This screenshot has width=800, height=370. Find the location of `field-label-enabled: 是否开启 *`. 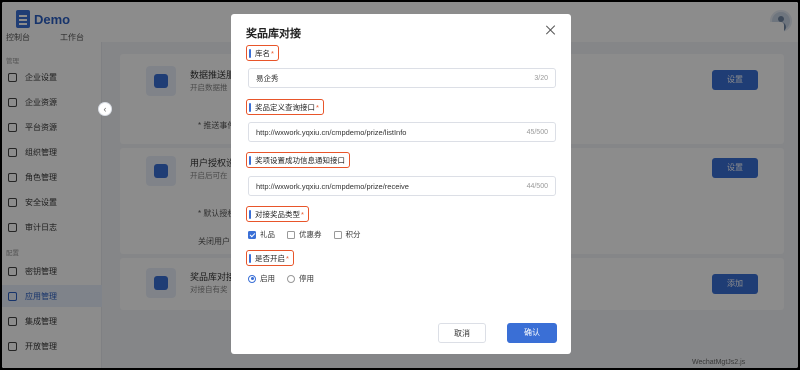

field-label-enabled: 是否开启 * is located at coordinates (270, 258).